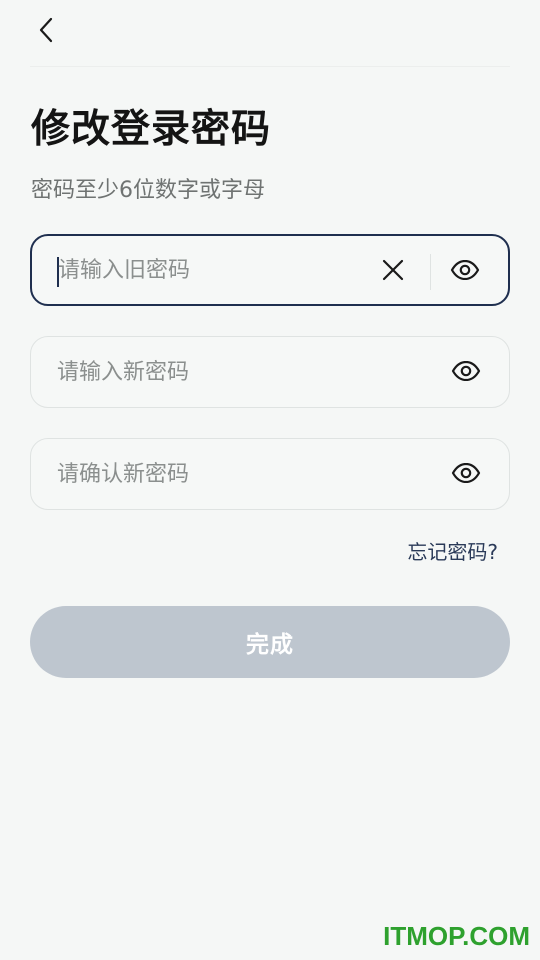  I want to click on page-title: 修改登录密码, so click(151, 129).